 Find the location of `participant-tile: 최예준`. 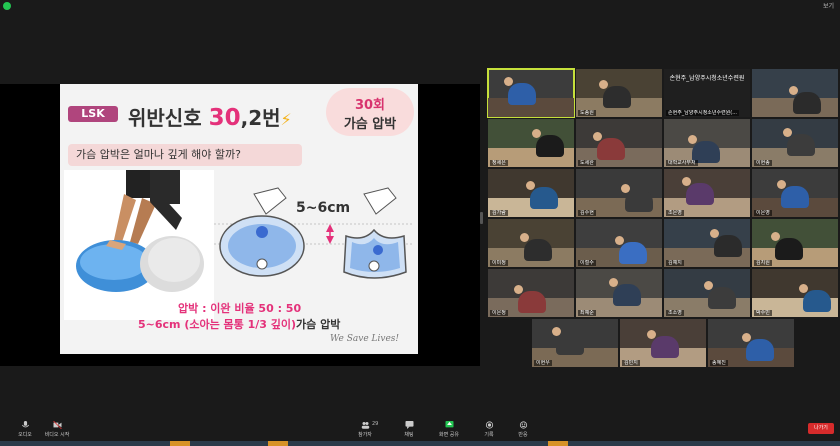

participant-tile: 최예준 is located at coordinates (619, 293).